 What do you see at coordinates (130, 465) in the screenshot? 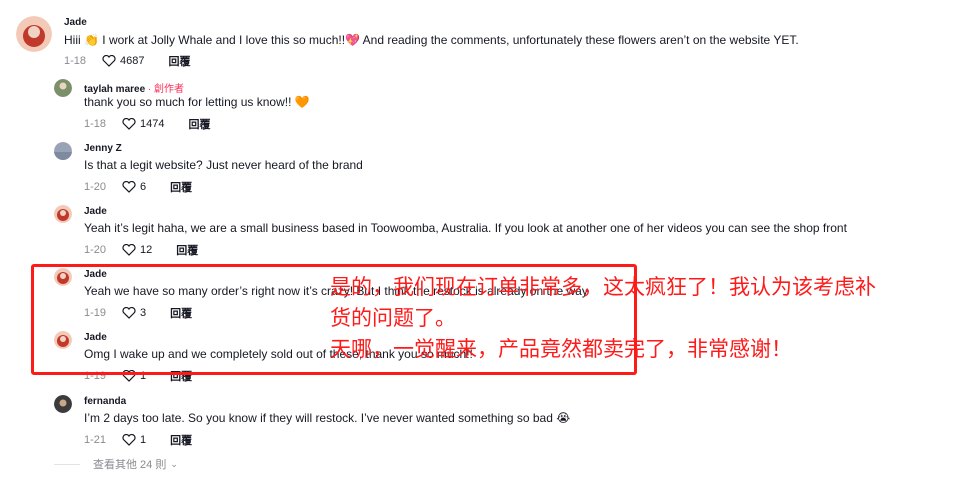
I see `view-more-label: 查看其他 24 則` at bounding box center [130, 465].